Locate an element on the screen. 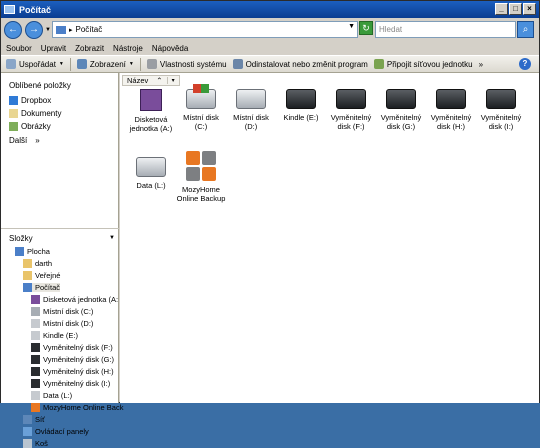 Image resolution: width=540 pixels, height=448 pixels. network-drive-icon is located at coordinates (378, 64).